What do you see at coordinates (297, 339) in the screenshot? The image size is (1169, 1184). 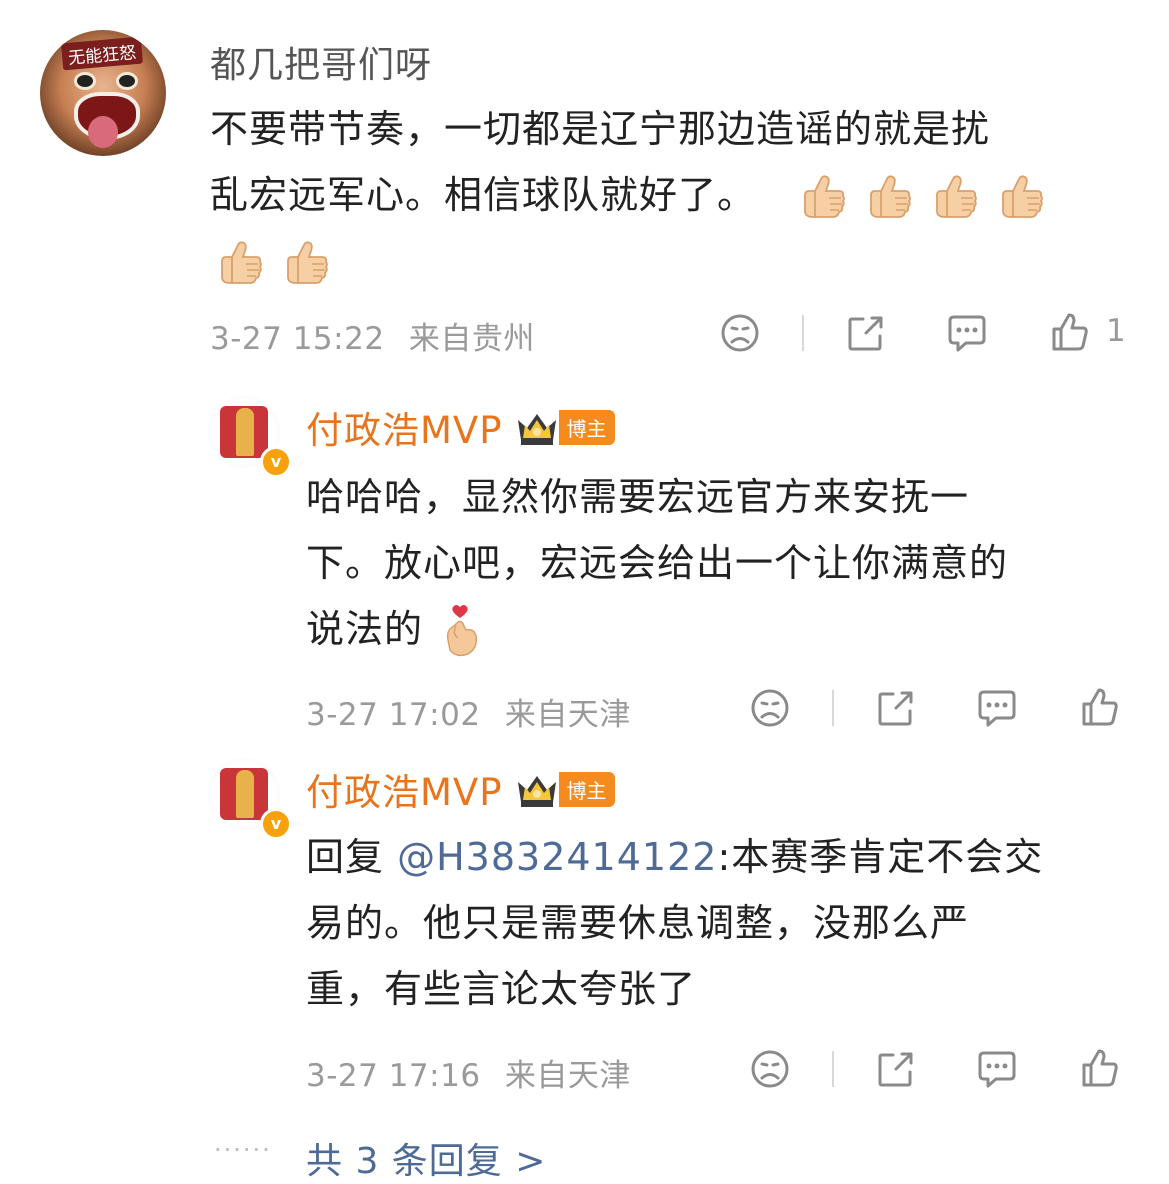 I see `comment-time: 3-27 15:22` at bounding box center [297, 339].